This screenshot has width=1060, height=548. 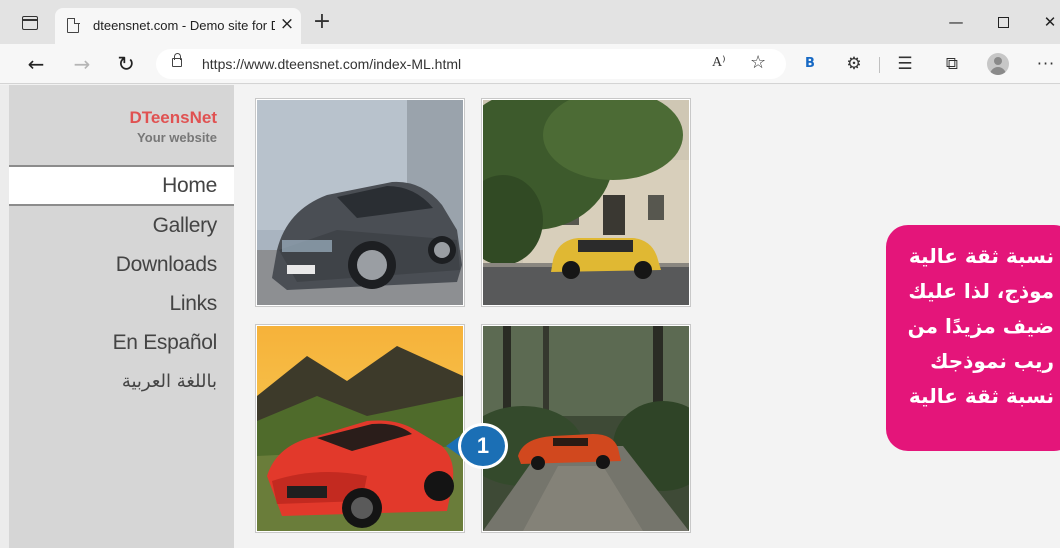 I want to click on callout-marker: 1, so click(x=477, y=446).